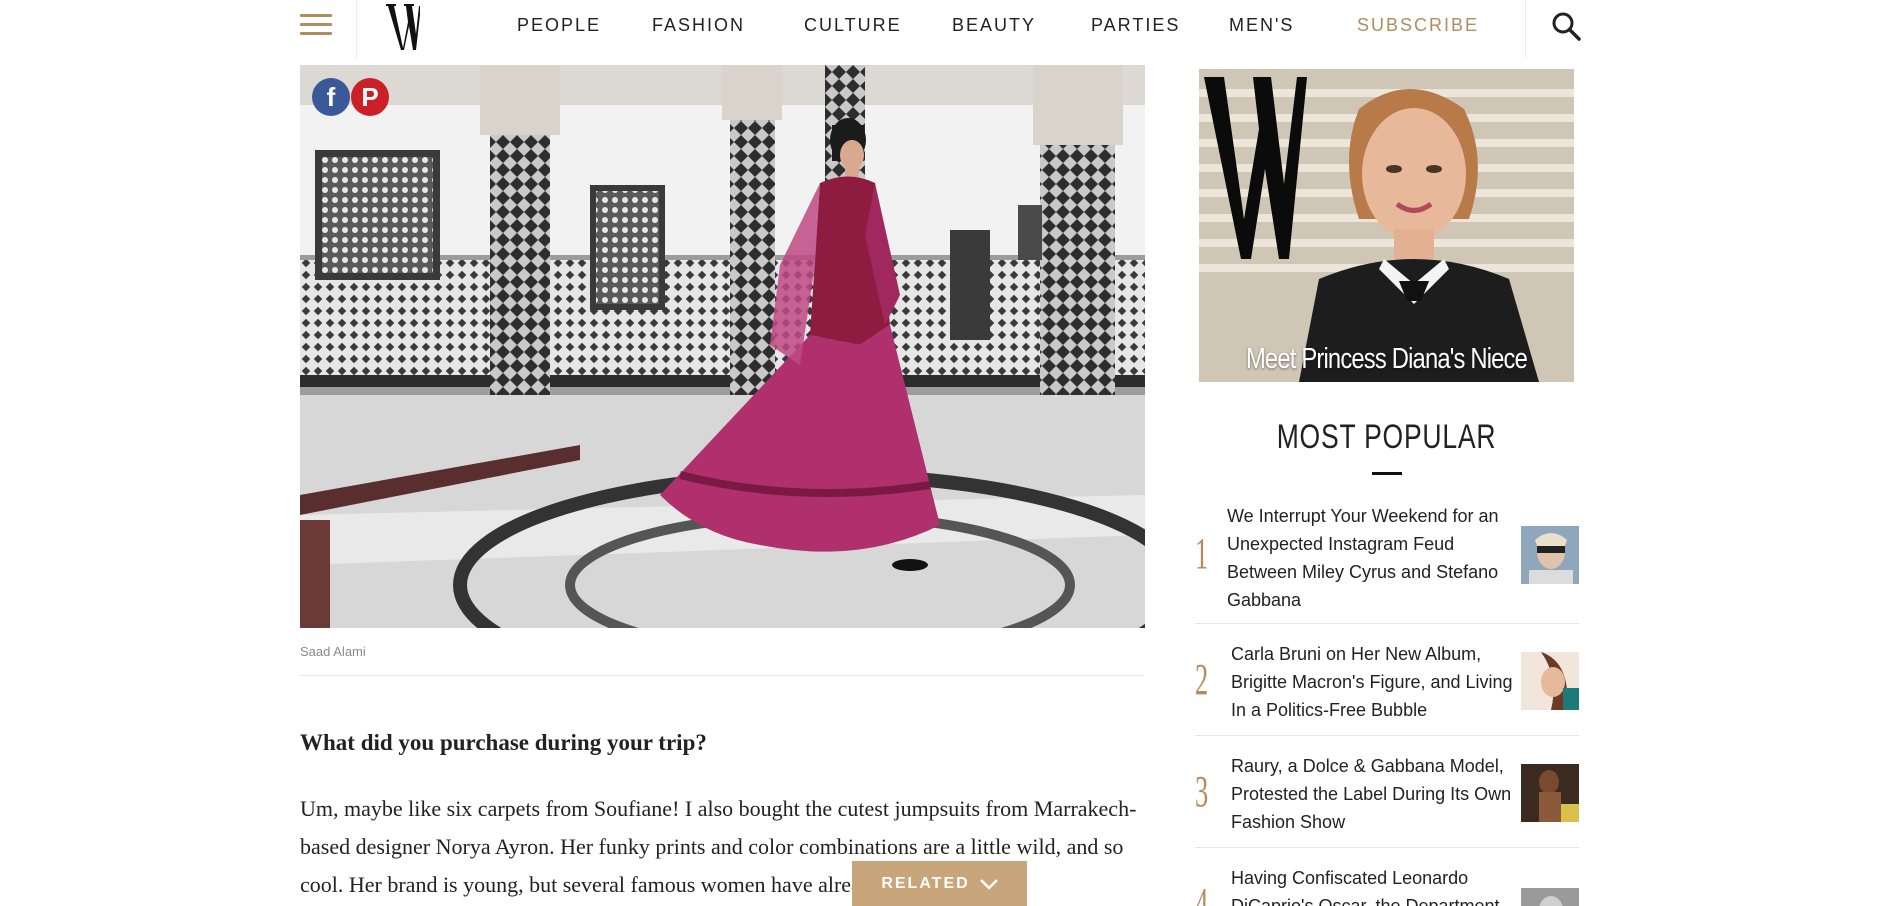 This screenshot has height=906, width=1885. What do you see at coordinates (333, 651) in the screenshot?
I see `photo-credit: Saad Alami` at bounding box center [333, 651].